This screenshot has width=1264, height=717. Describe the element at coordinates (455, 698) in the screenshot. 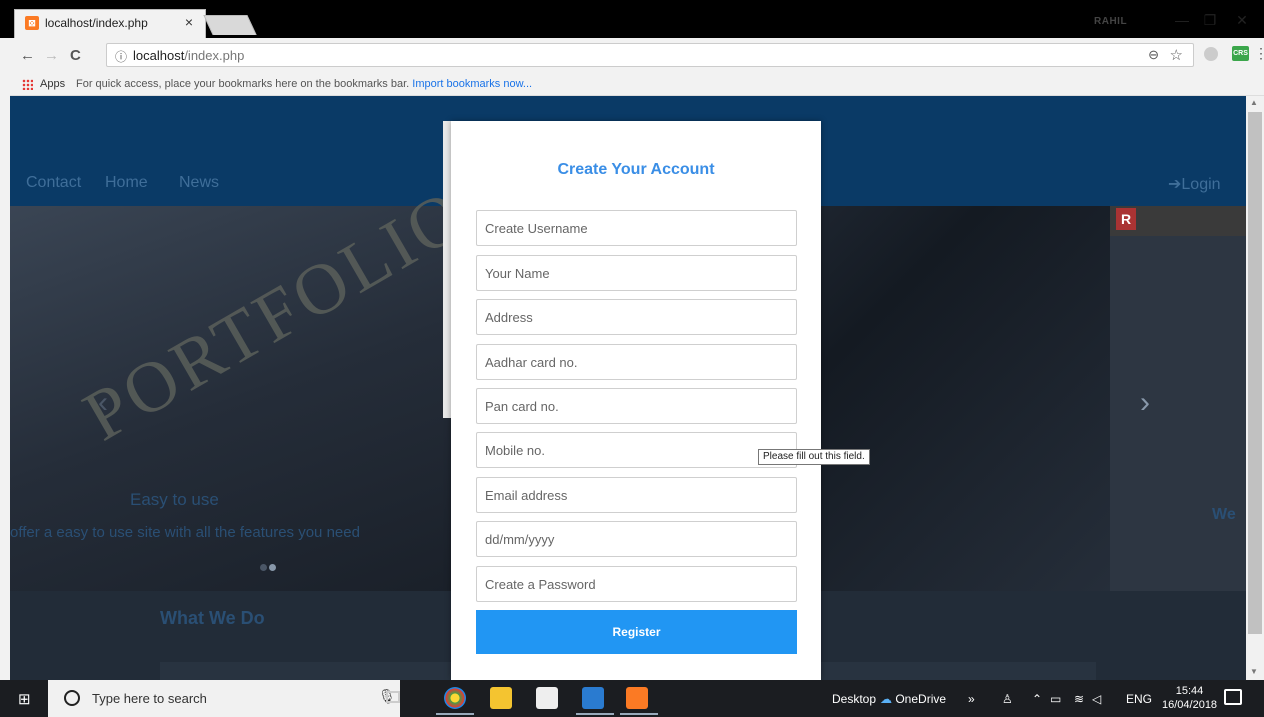

I see `chrome-taskbar-icon` at that location.